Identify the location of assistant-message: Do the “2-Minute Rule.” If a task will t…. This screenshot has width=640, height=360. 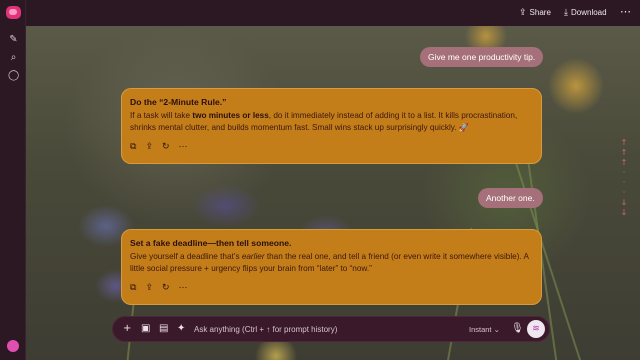
(331, 126).